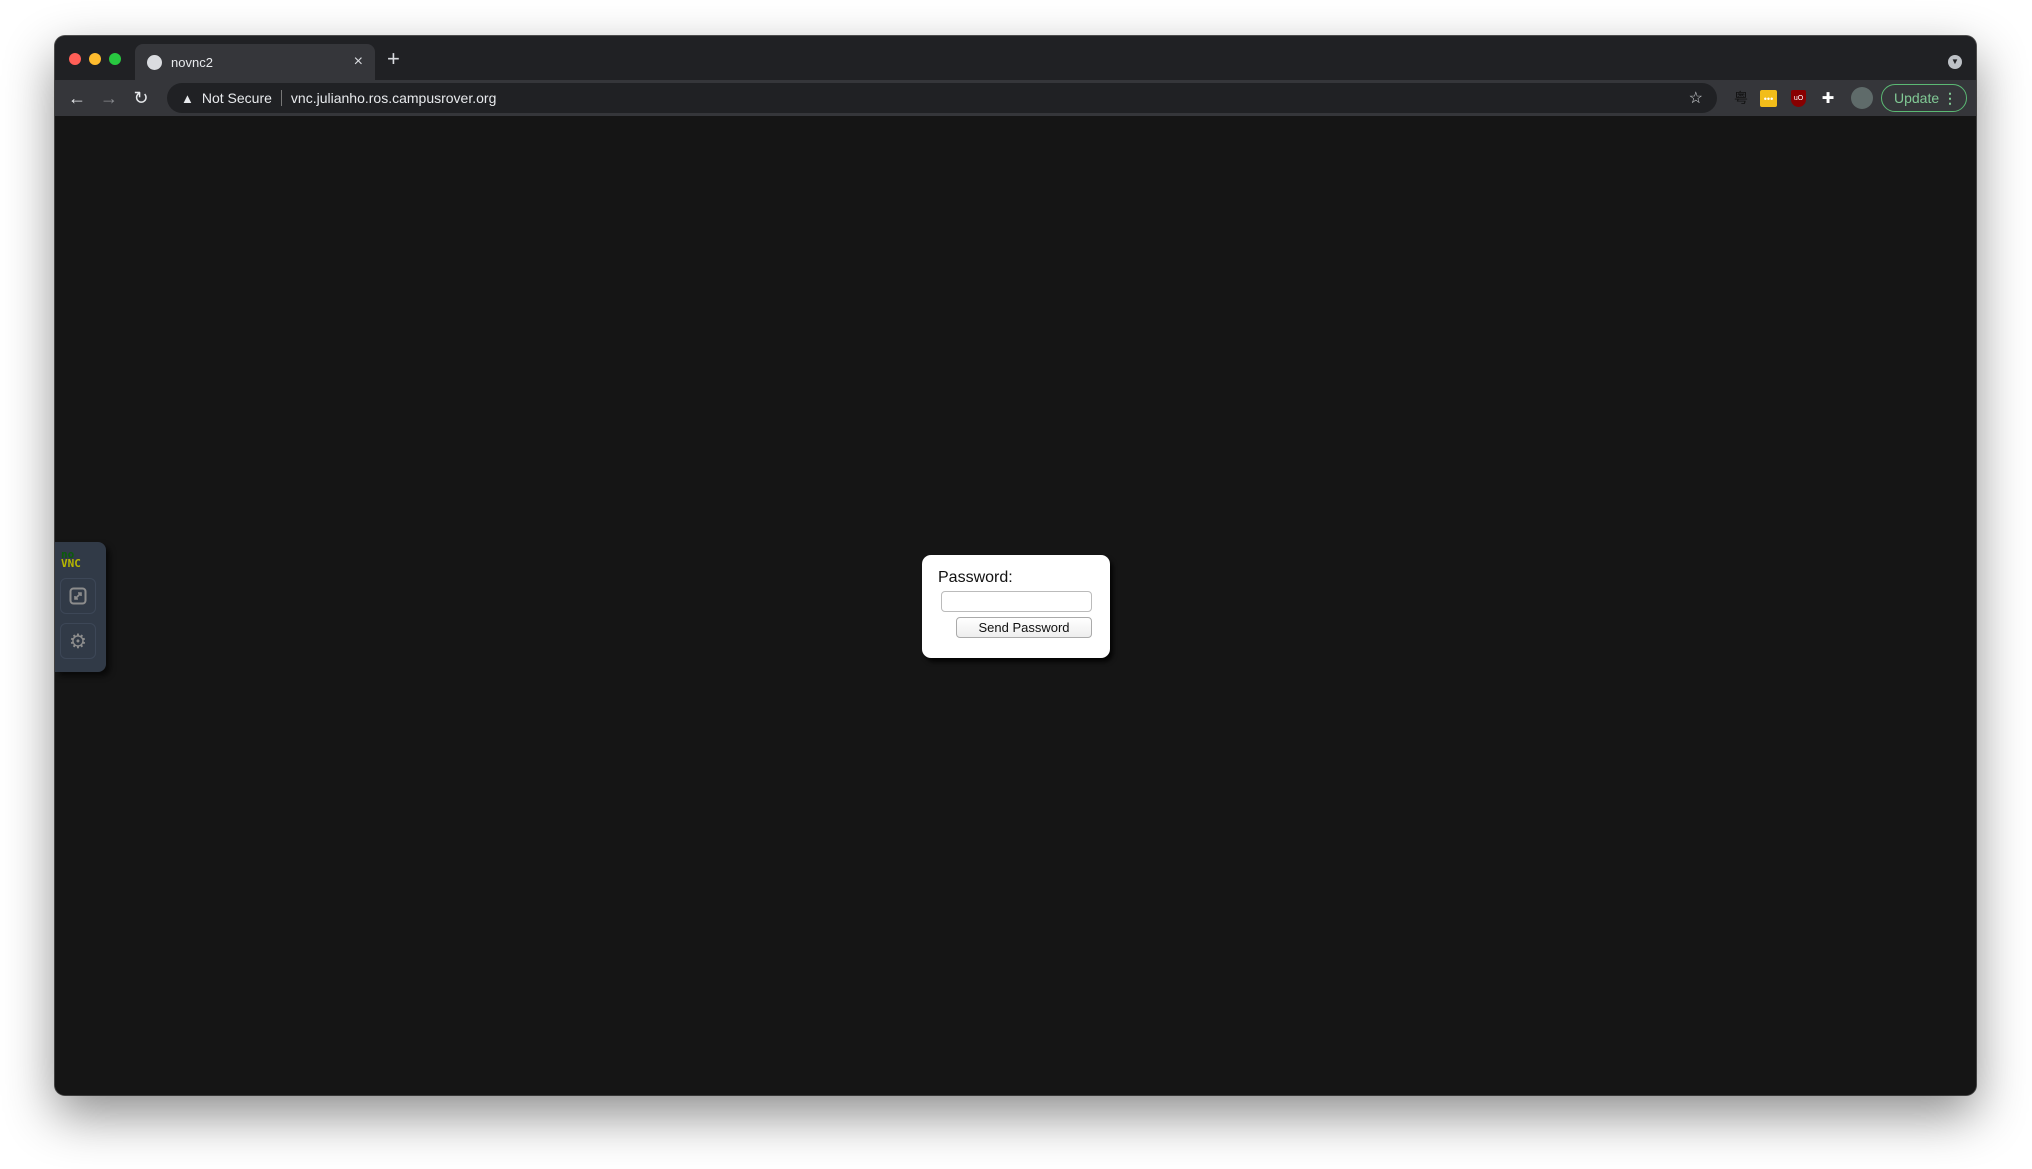 Image resolution: width=2032 pixels, height=1169 pixels. What do you see at coordinates (78, 641) in the screenshot?
I see `gear-icon: ⚙` at bounding box center [78, 641].